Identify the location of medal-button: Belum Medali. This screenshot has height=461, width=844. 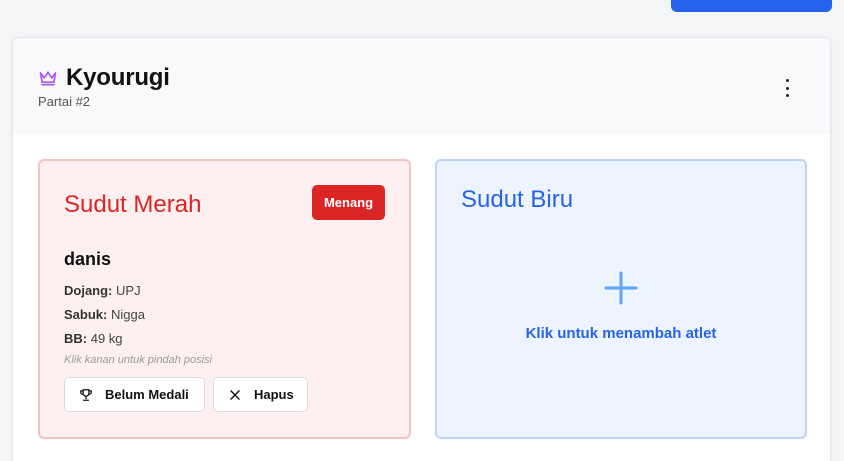
(134, 394).